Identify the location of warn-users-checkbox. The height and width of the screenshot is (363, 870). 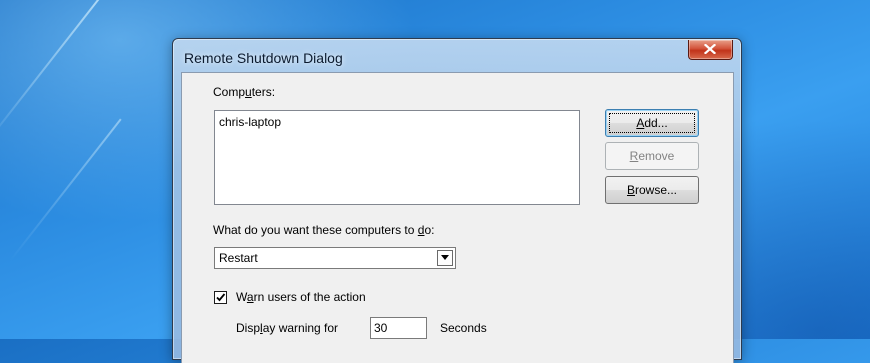
(220, 297).